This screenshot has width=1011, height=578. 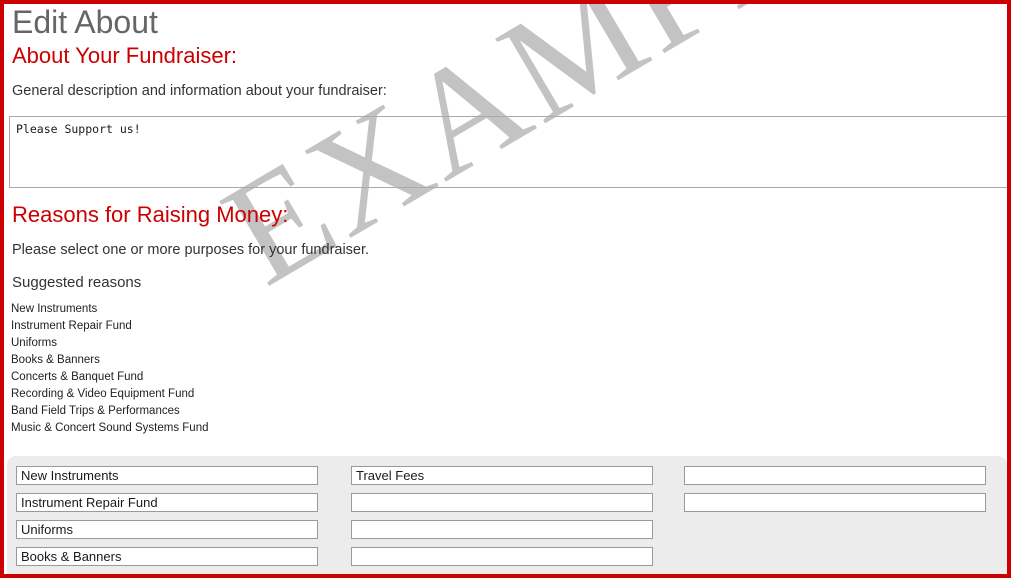 What do you see at coordinates (110, 411) in the screenshot?
I see `suggested-reason-item: Band Field Trips & Performances` at bounding box center [110, 411].